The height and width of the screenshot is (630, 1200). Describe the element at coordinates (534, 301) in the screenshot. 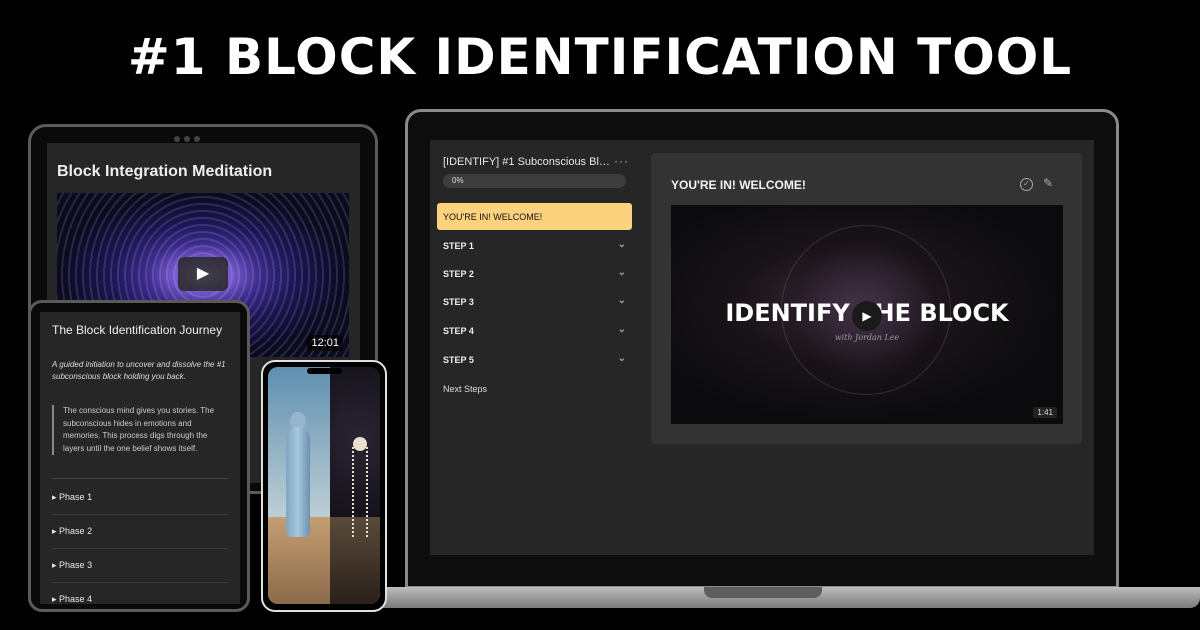

I see `sidebar-item-step-3: STEP 3 ⌄` at that location.